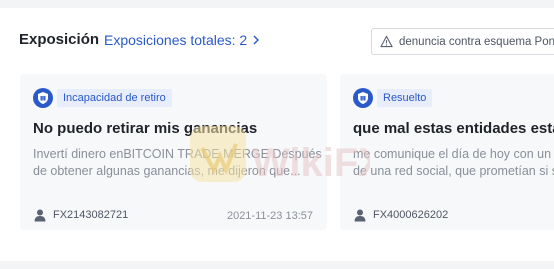 Image resolution: width=554 pixels, height=269 pixels. Describe the element at coordinates (277, 4) in the screenshot. I see `top-spacer` at that location.